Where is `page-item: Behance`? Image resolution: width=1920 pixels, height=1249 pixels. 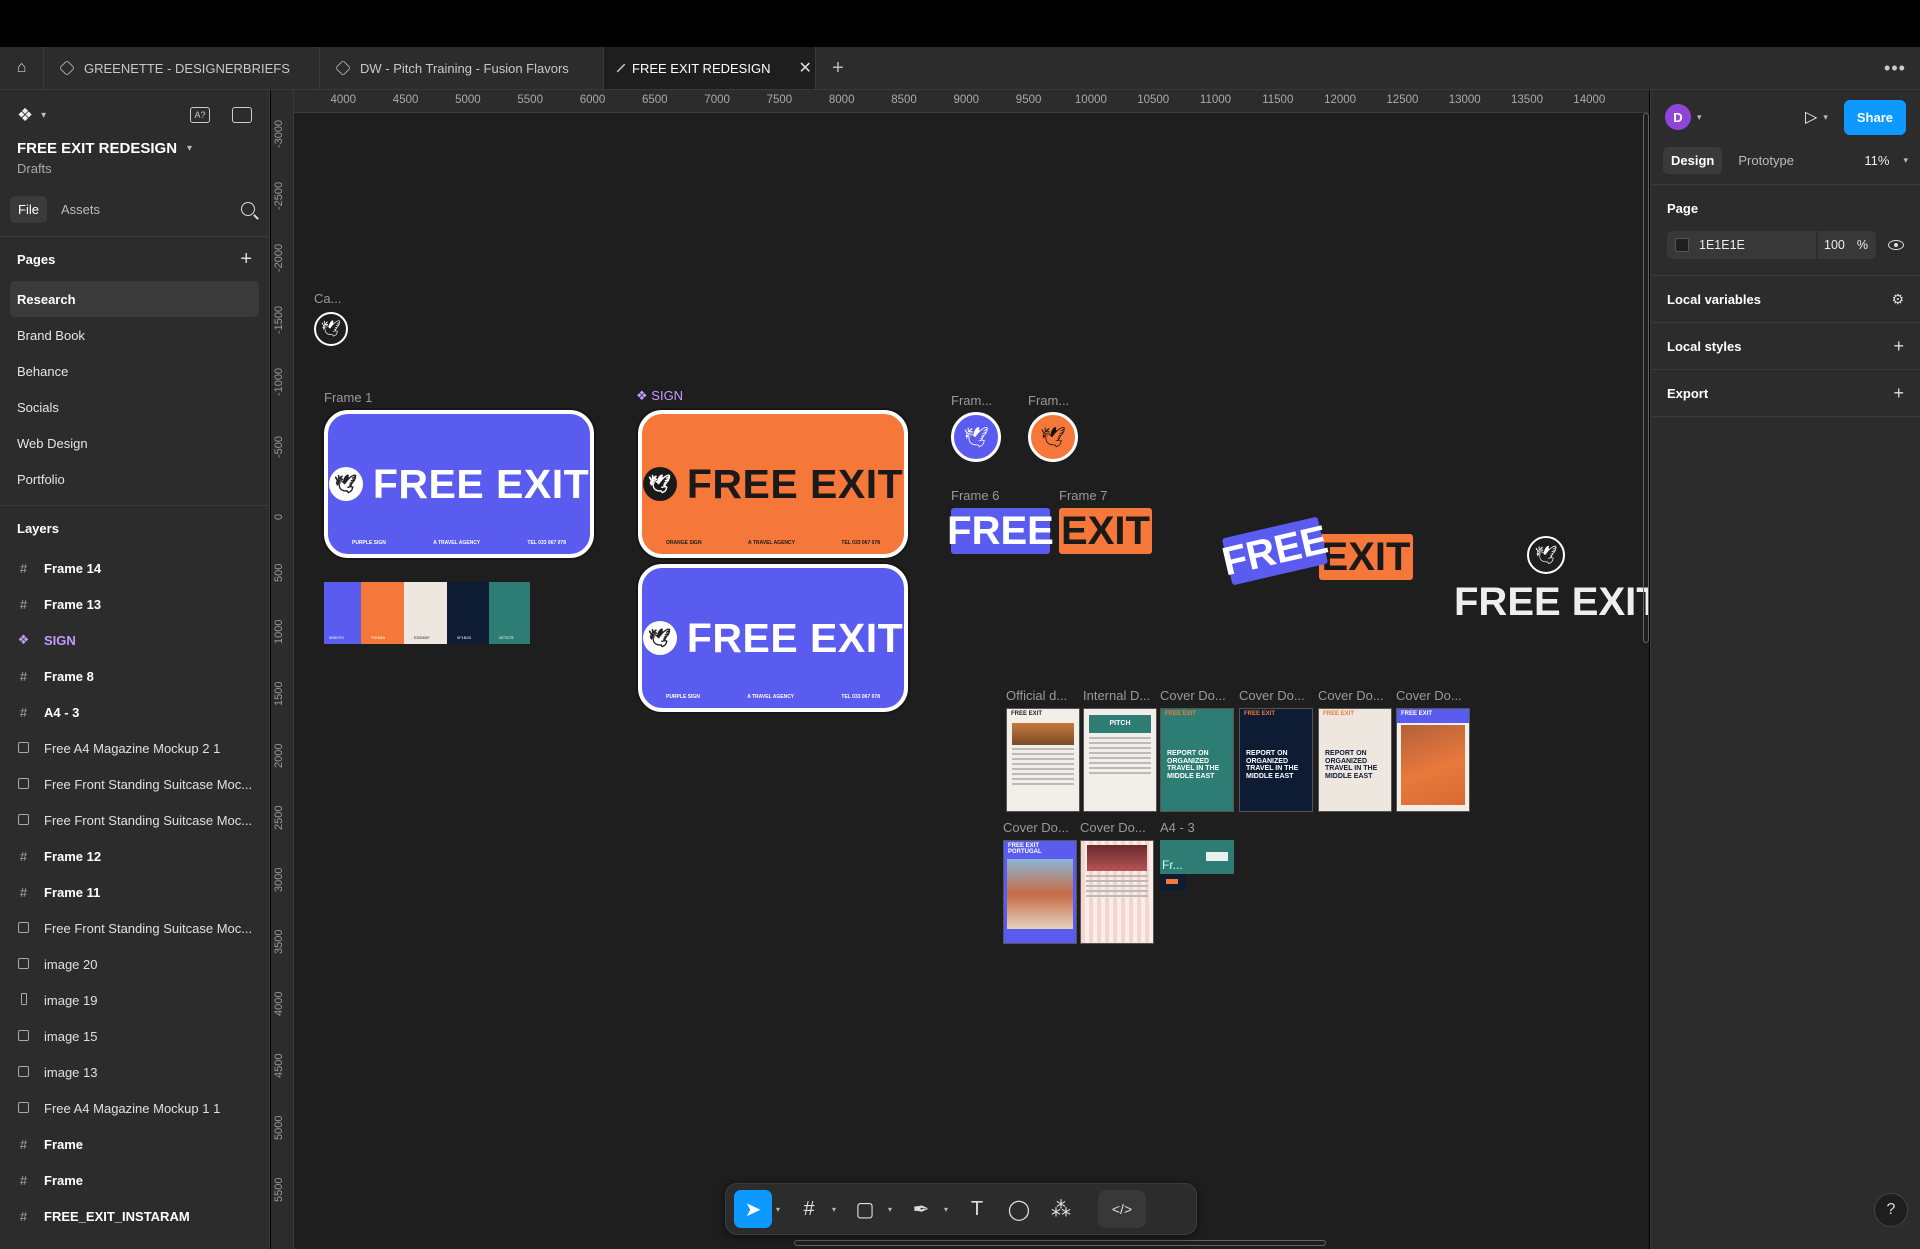 page-item: Behance is located at coordinates (134, 371).